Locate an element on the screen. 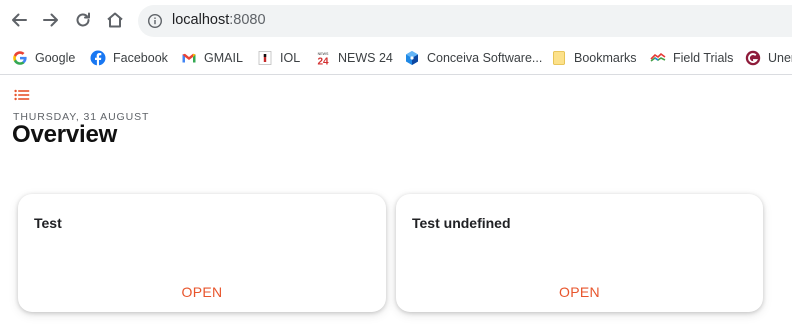 The width and height of the screenshot is (792, 331). bookmark-uner: Uner is located at coordinates (768, 58).